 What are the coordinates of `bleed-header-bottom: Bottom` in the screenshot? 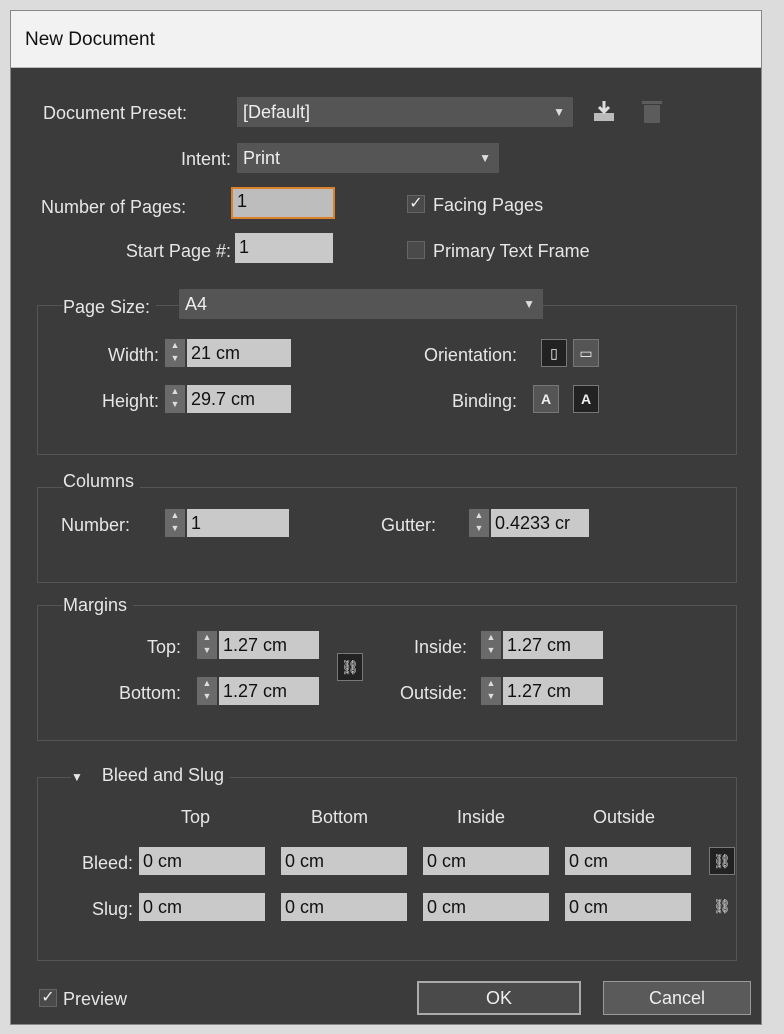 It's located at (340, 817).